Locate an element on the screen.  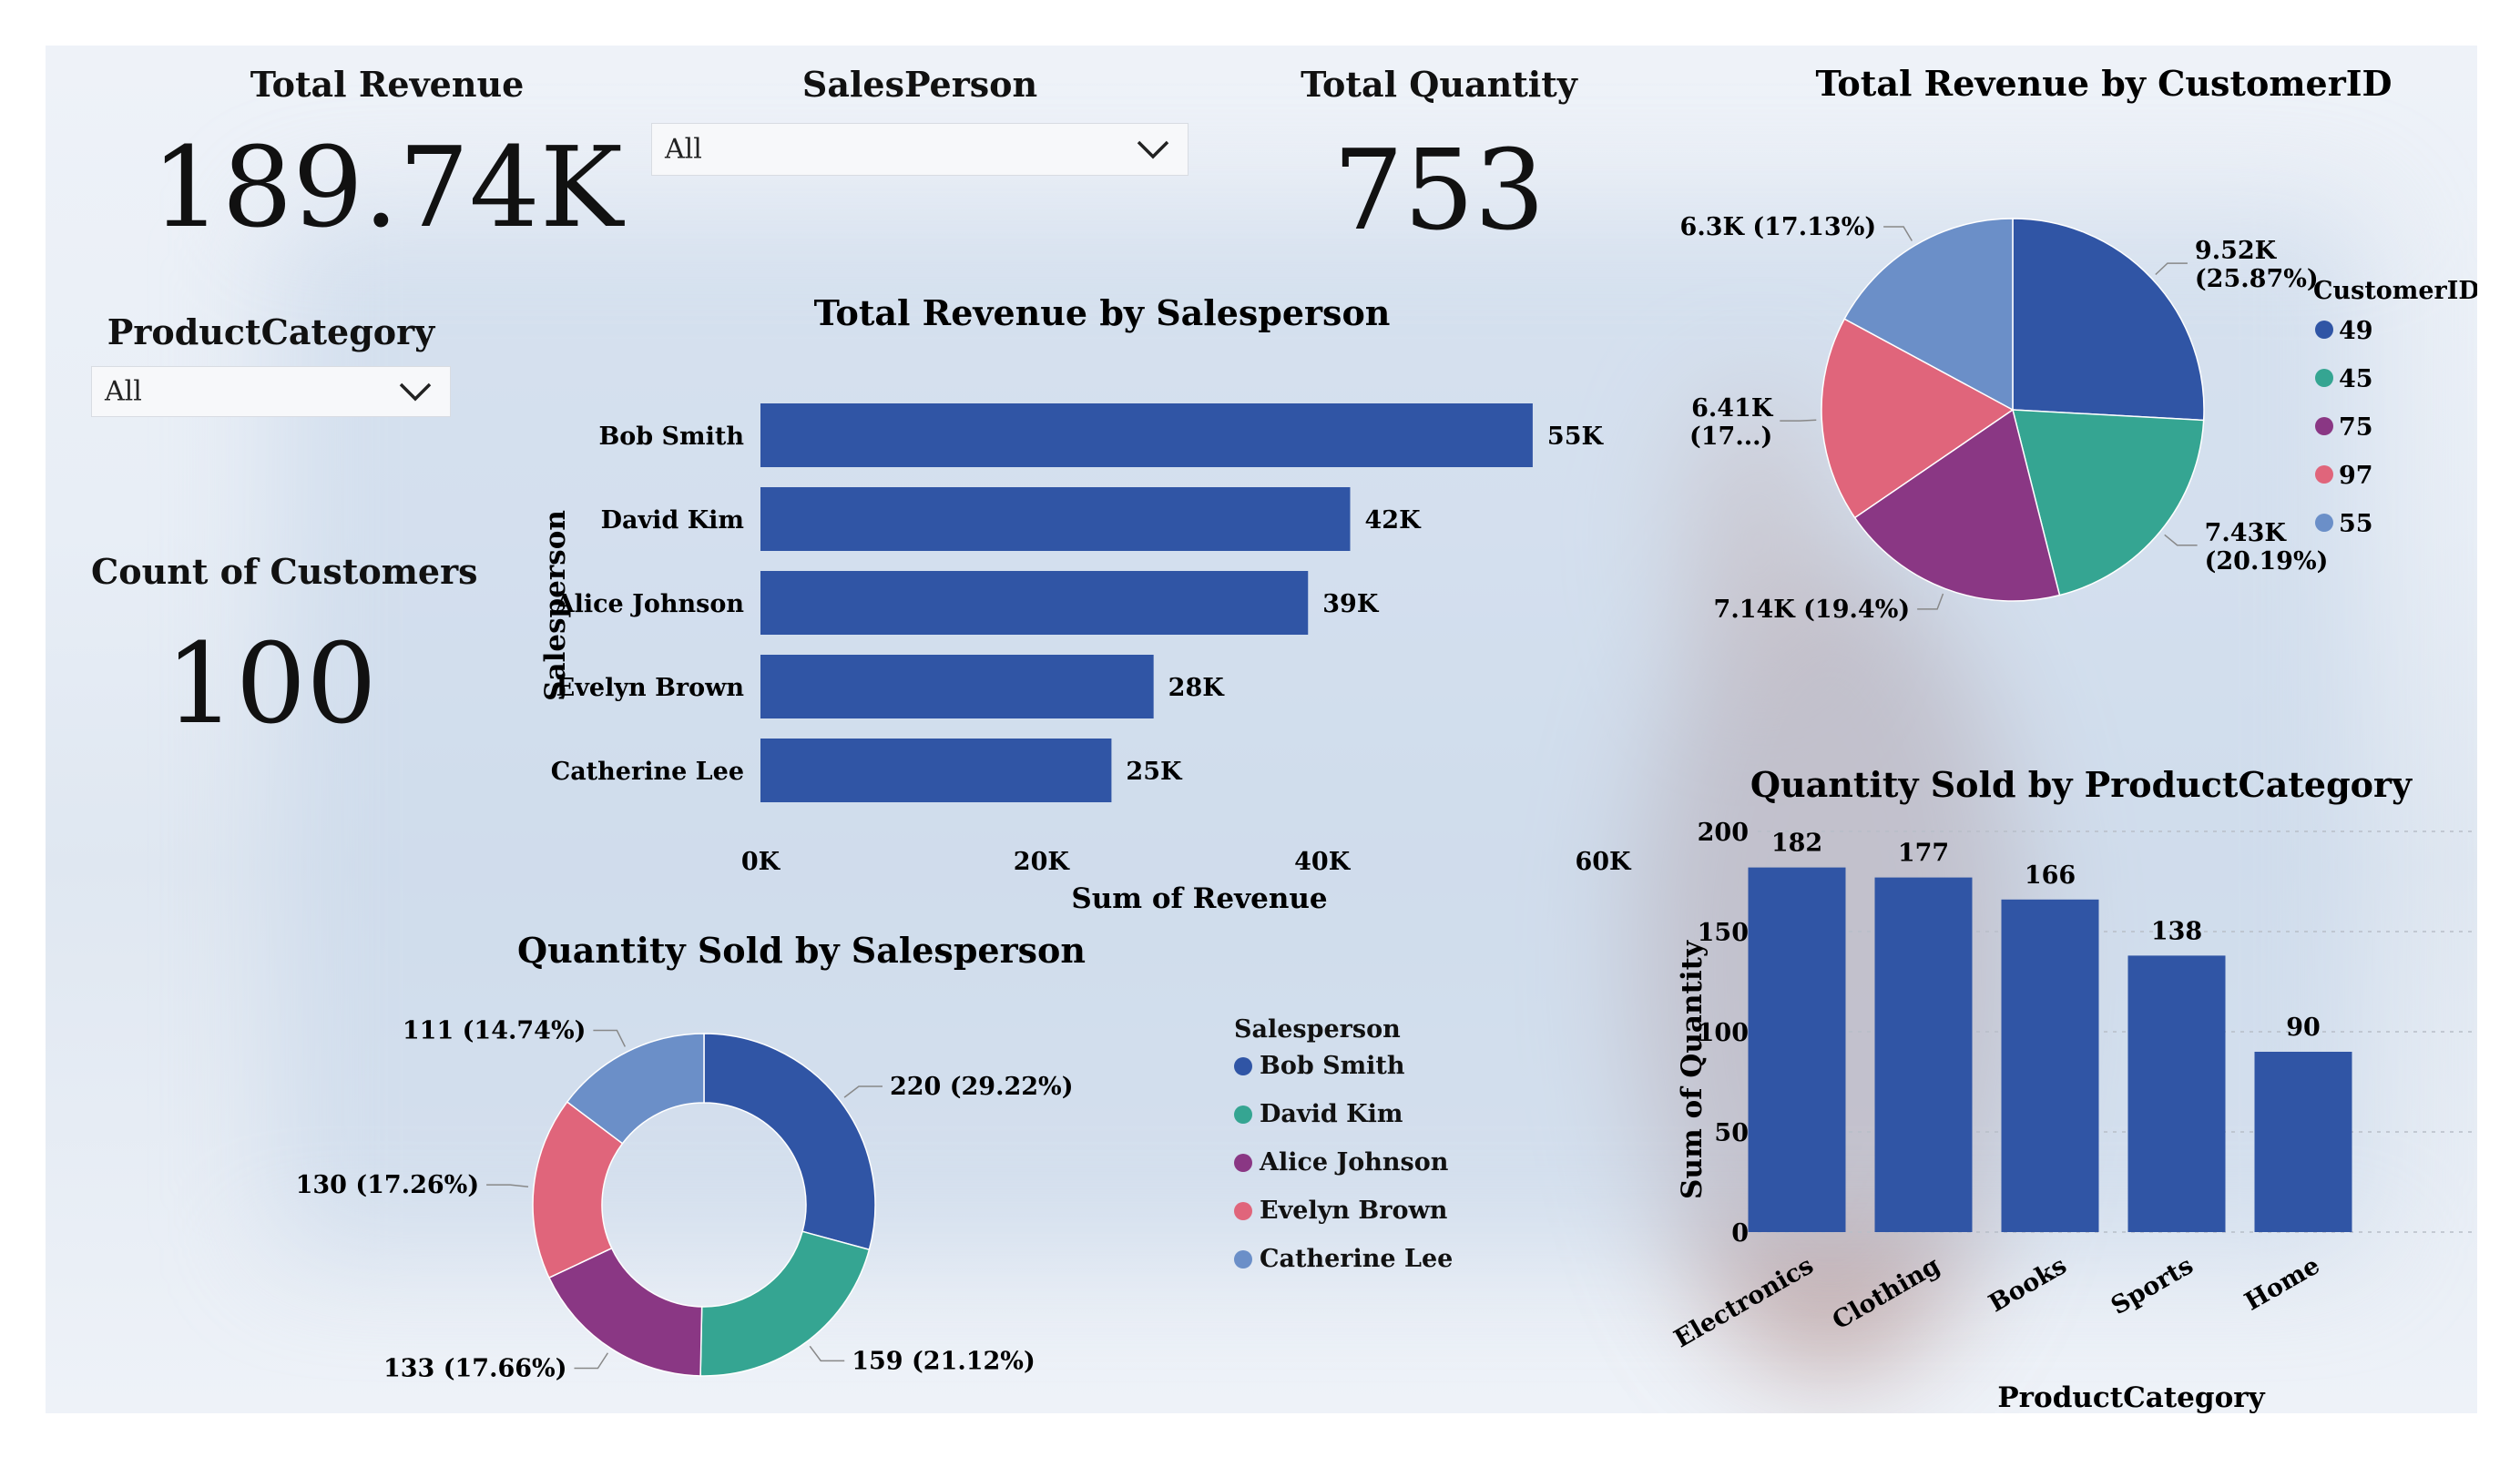
chart-title: Total Revenue by CustomerID is located at coordinates (2104, 83).